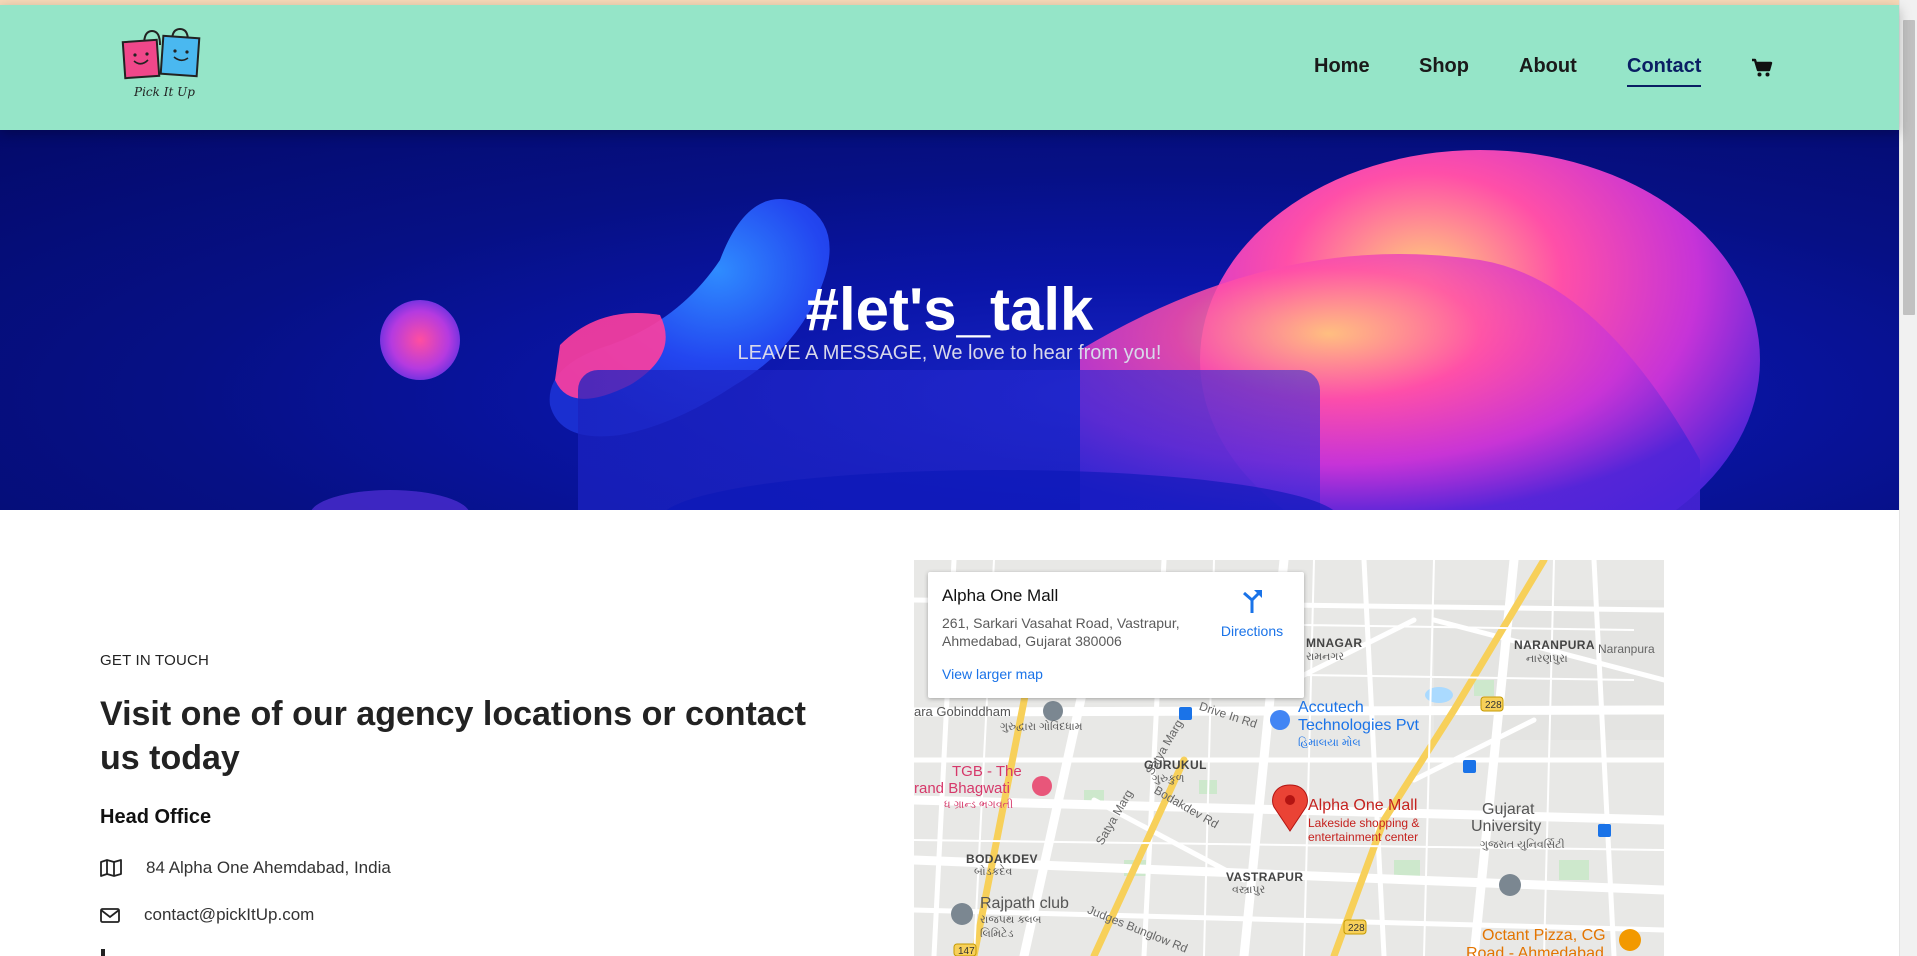 Image resolution: width=1917 pixels, height=956 pixels. I want to click on address-row: 84 Alpha One Ahemdabad, India, so click(245, 868).